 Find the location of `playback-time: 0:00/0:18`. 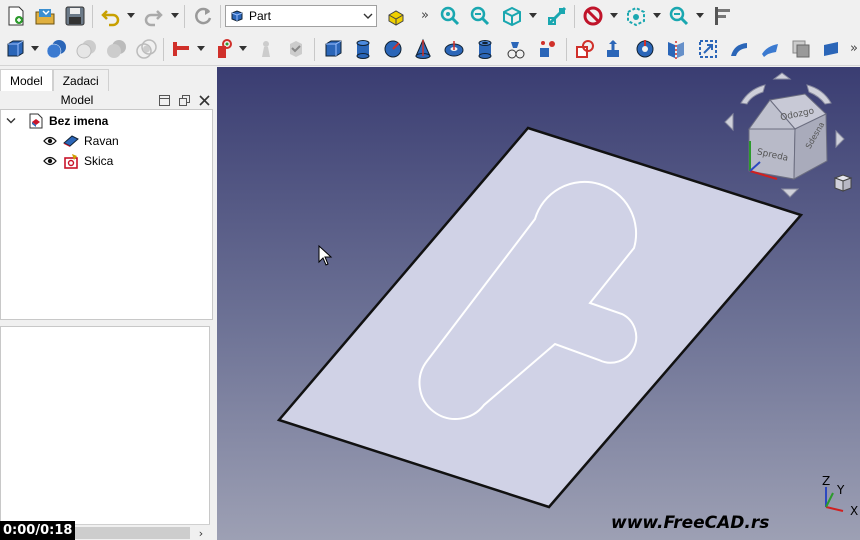

playback-time: 0:00/0:18 is located at coordinates (38, 530).